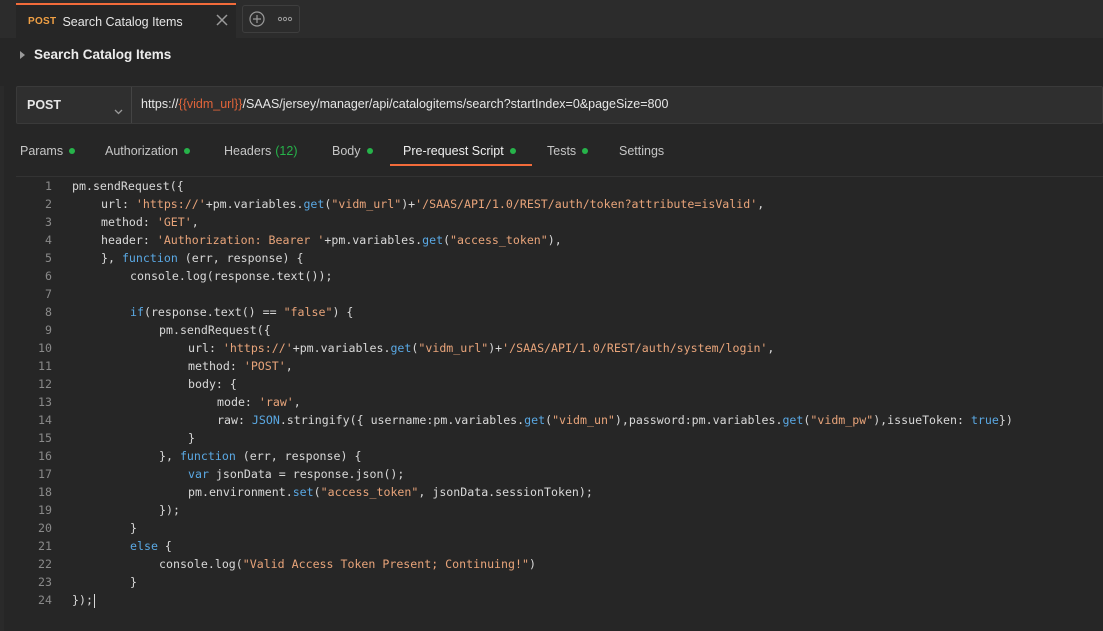 Image resolution: width=1103 pixels, height=631 pixels. What do you see at coordinates (698, 420) in the screenshot?
I see `code-token: ),password:pm.variables.` at bounding box center [698, 420].